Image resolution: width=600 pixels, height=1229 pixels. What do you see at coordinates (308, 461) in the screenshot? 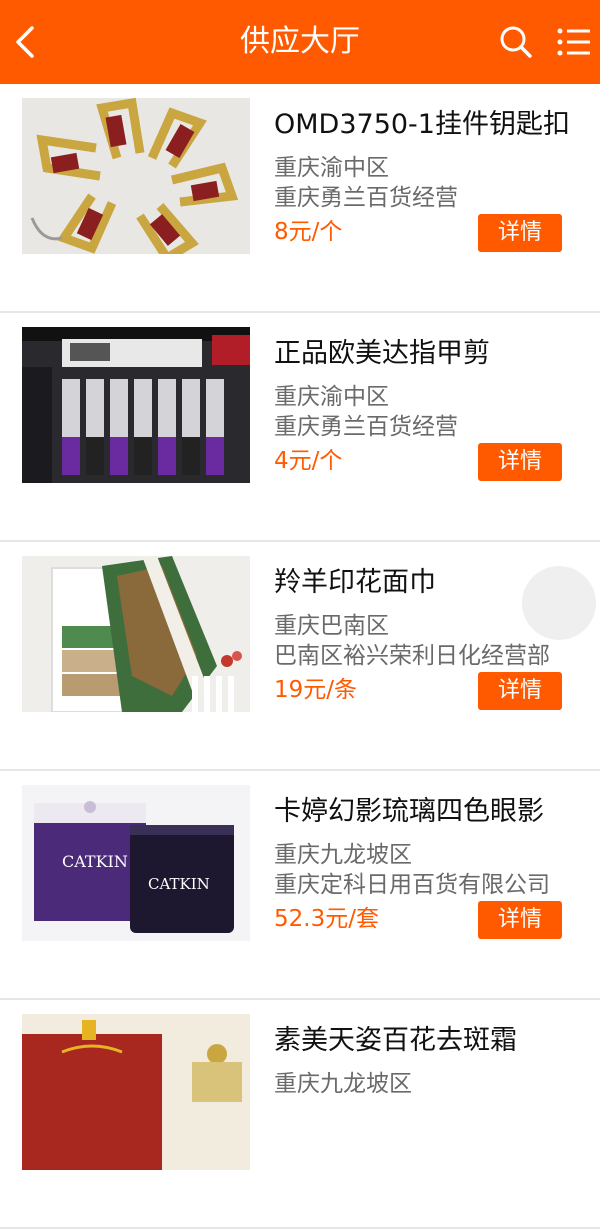
I see `product-price: 4元/个` at bounding box center [308, 461].